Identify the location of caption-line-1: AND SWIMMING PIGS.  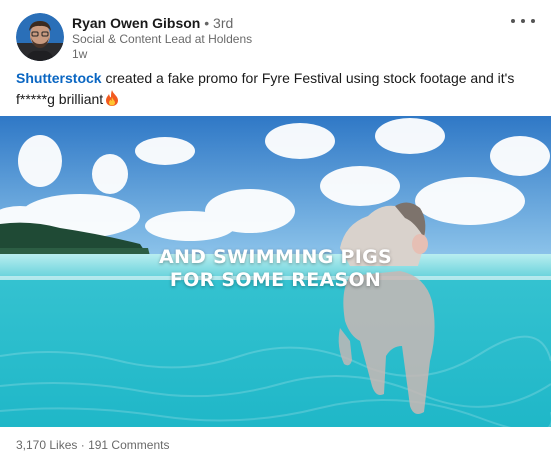
(275, 257).